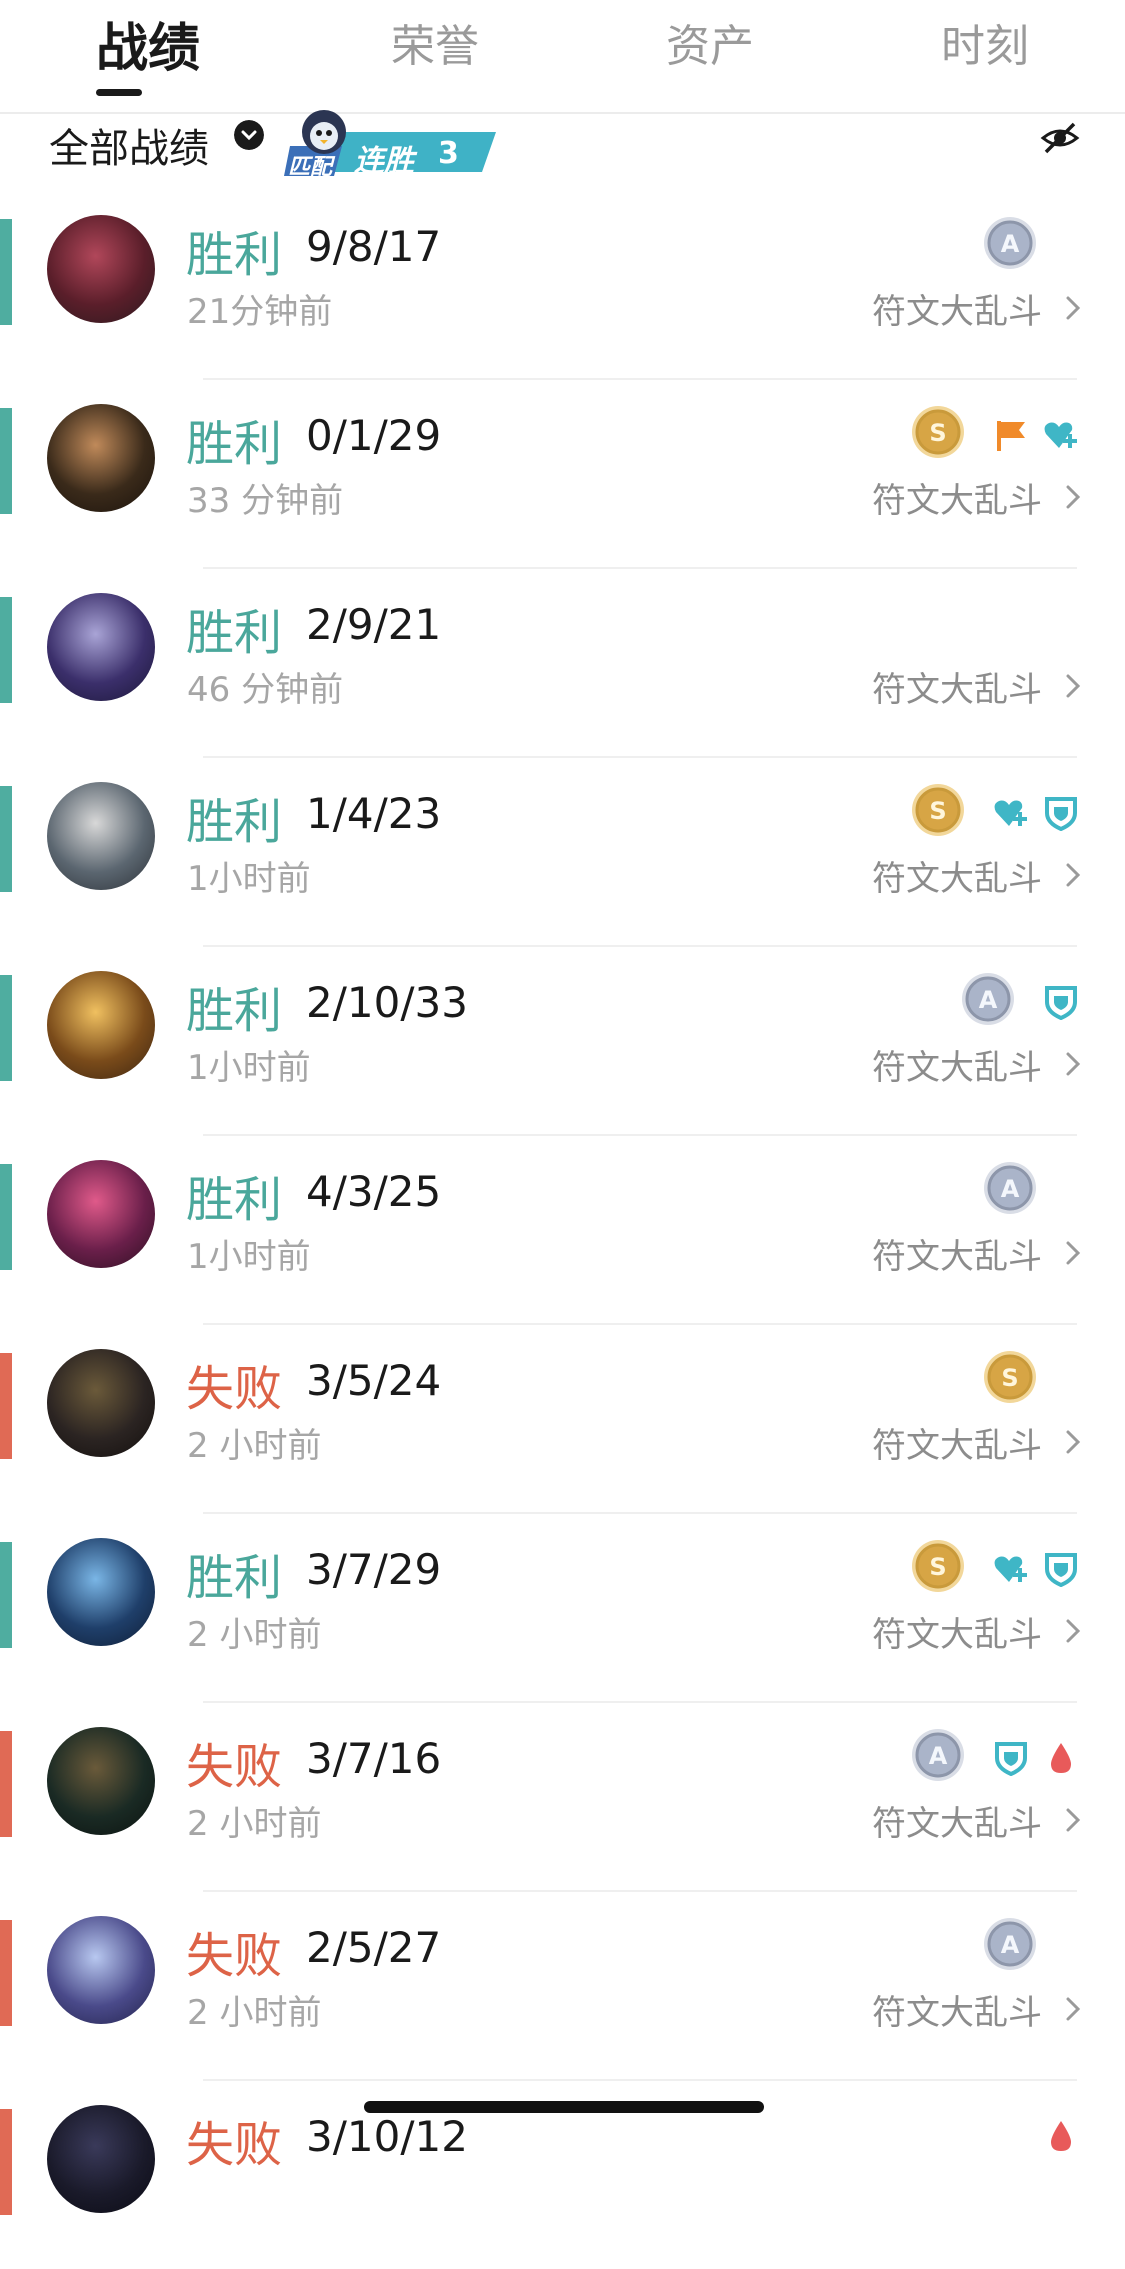  I want to click on hide-eye-icon, so click(1060, 138).